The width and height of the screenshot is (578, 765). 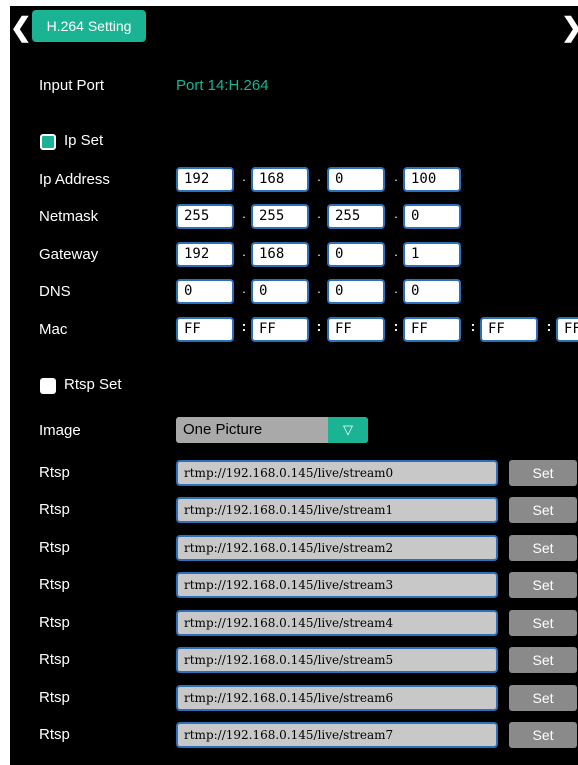 What do you see at coordinates (348, 430) in the screenshot?
I see `triangle-down-icon: ▽` at bounding box center [348, 430].